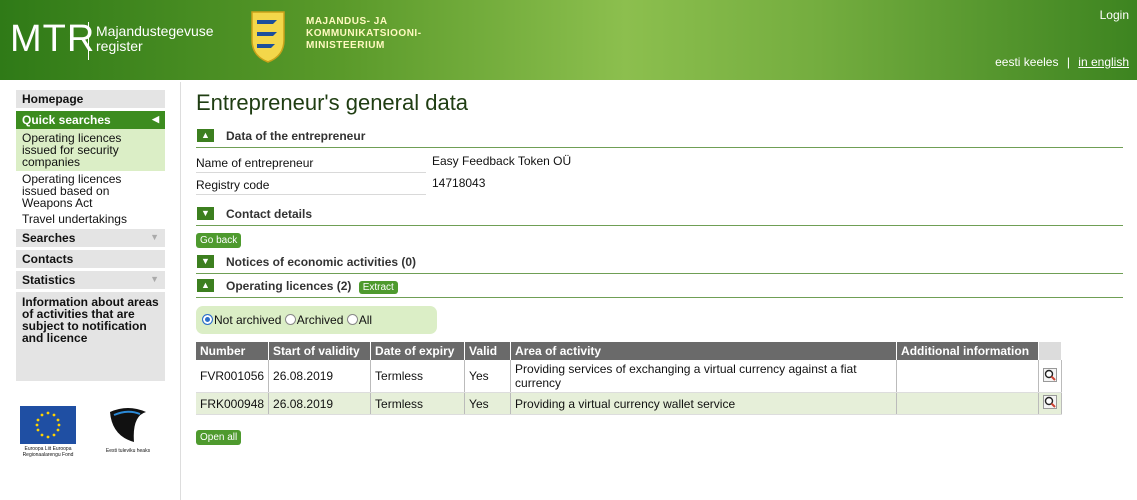 This screenshot has height=500, width=1137. I want to click on field-registry-code: Registry code 14718043, so click(659, 185).